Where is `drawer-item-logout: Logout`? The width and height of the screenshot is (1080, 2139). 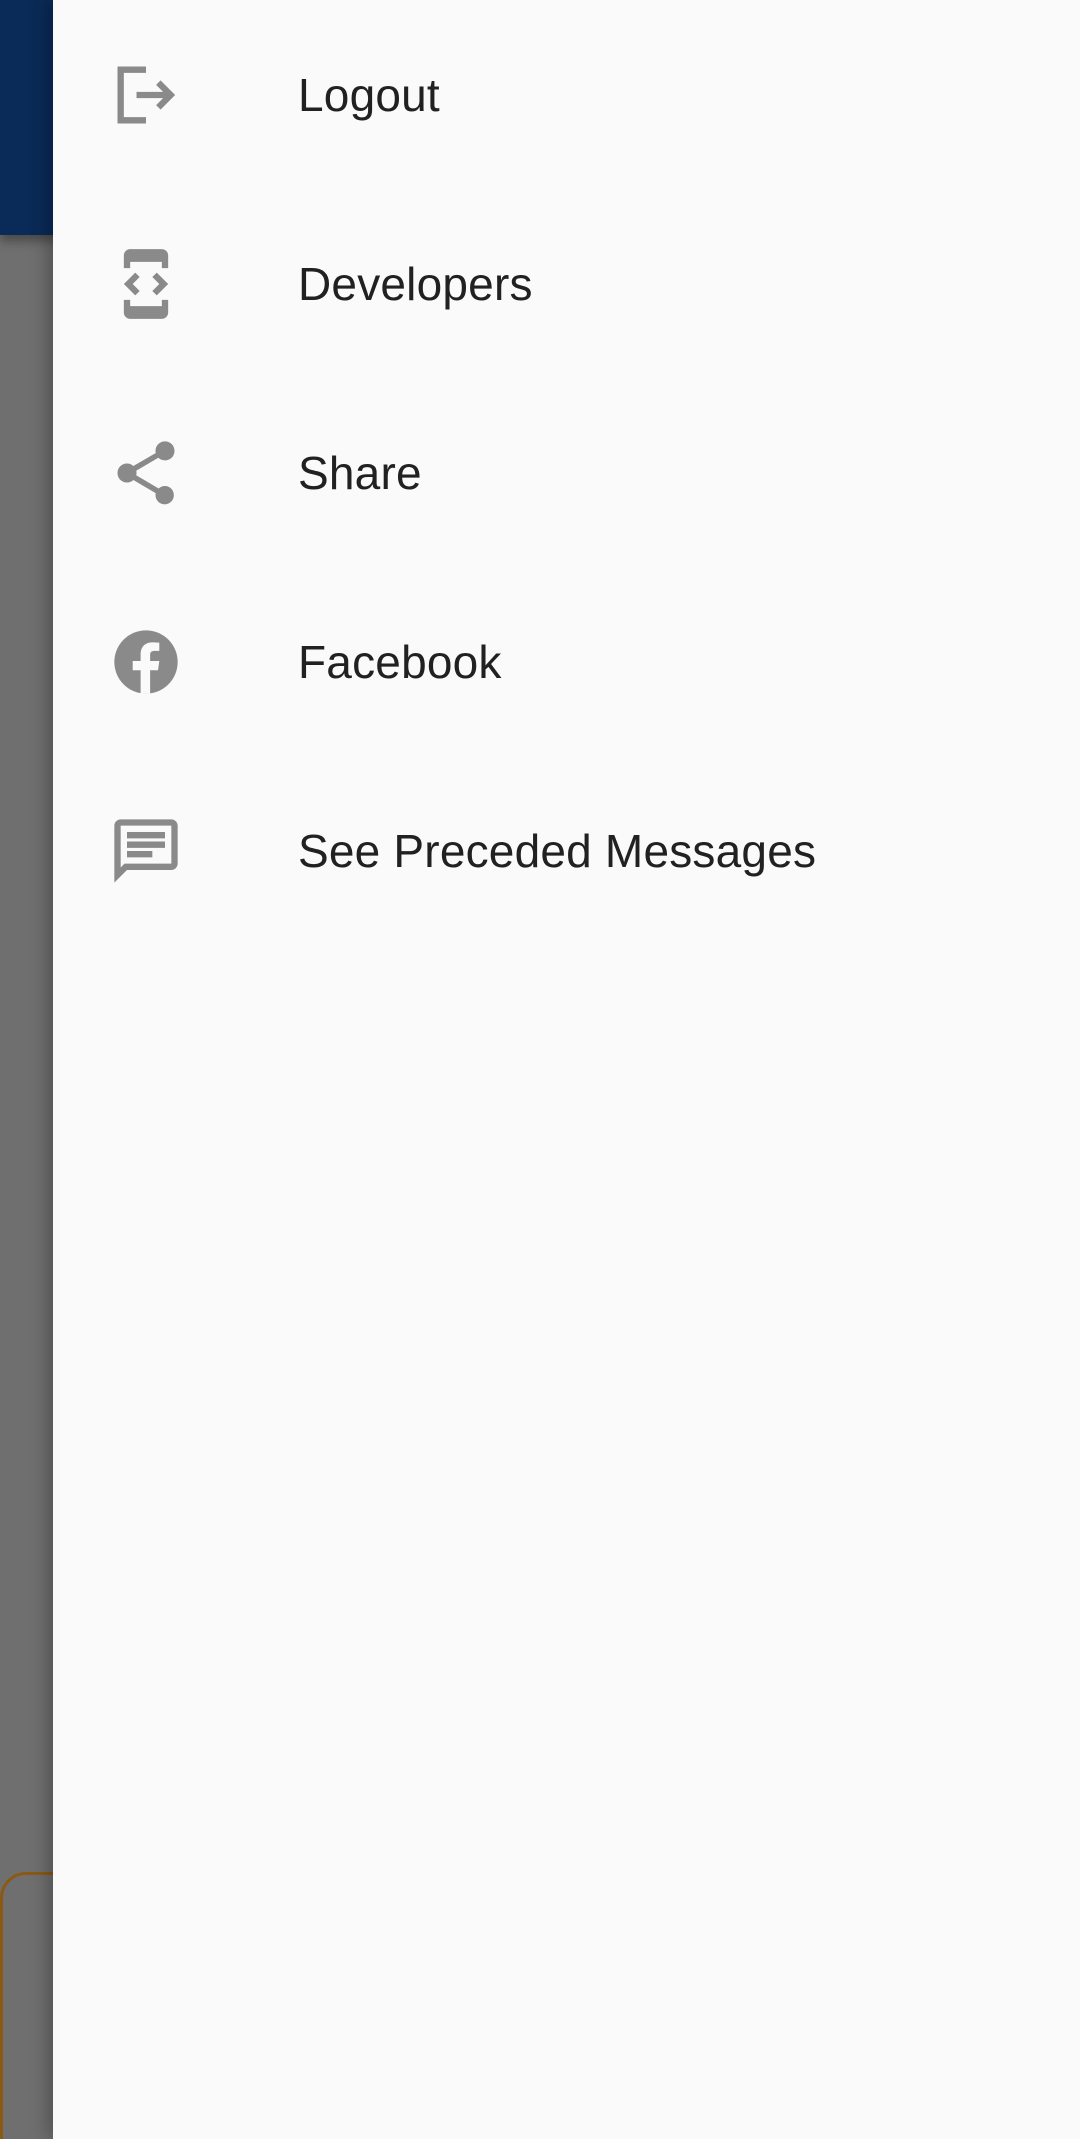 drawer-item-logout: Logout is located at coordinates (566, 94).